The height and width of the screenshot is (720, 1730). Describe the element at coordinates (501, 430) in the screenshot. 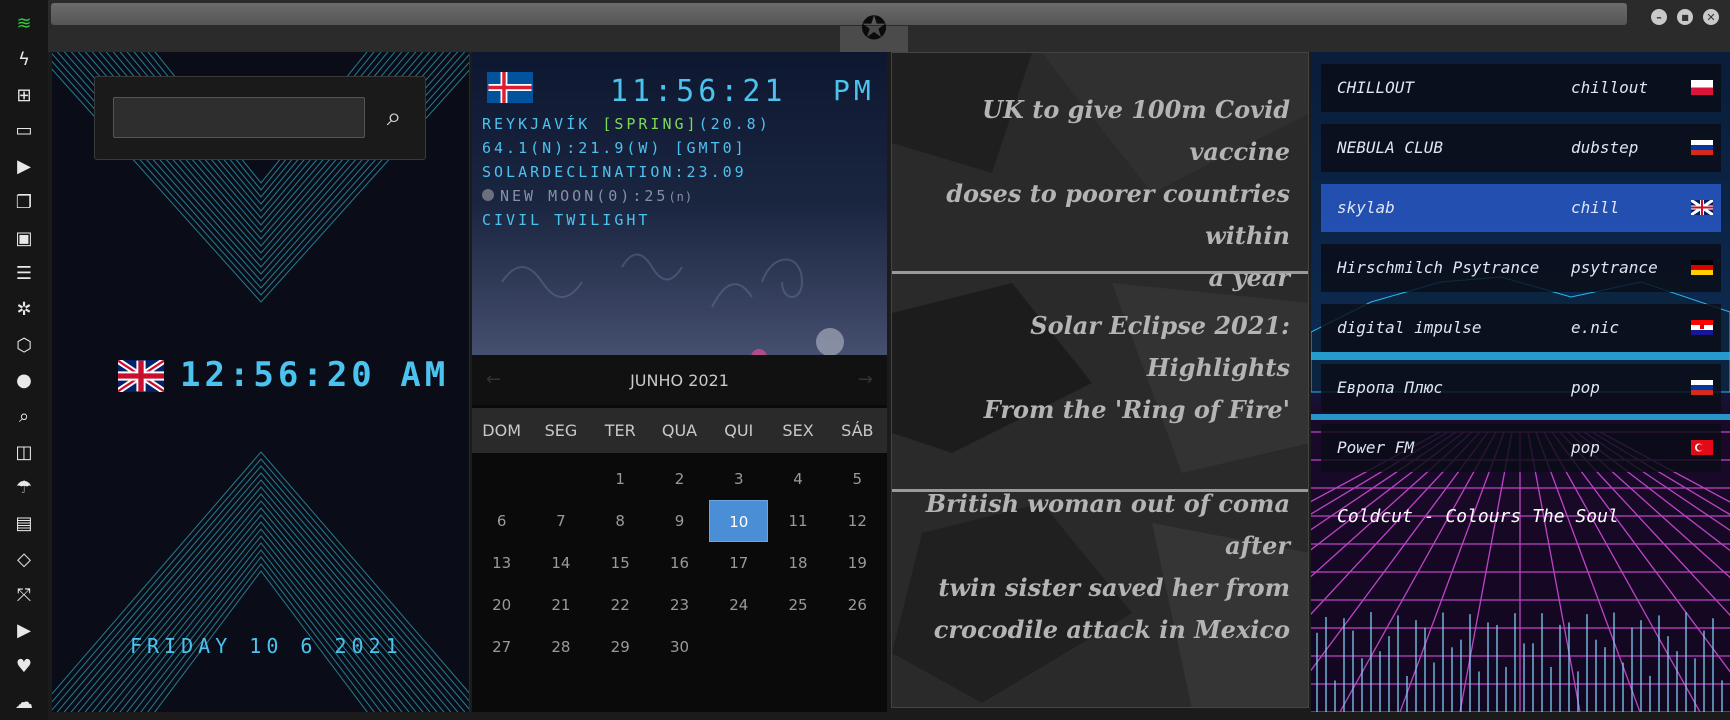

I see `calendar-weekday: DOM` at that location.